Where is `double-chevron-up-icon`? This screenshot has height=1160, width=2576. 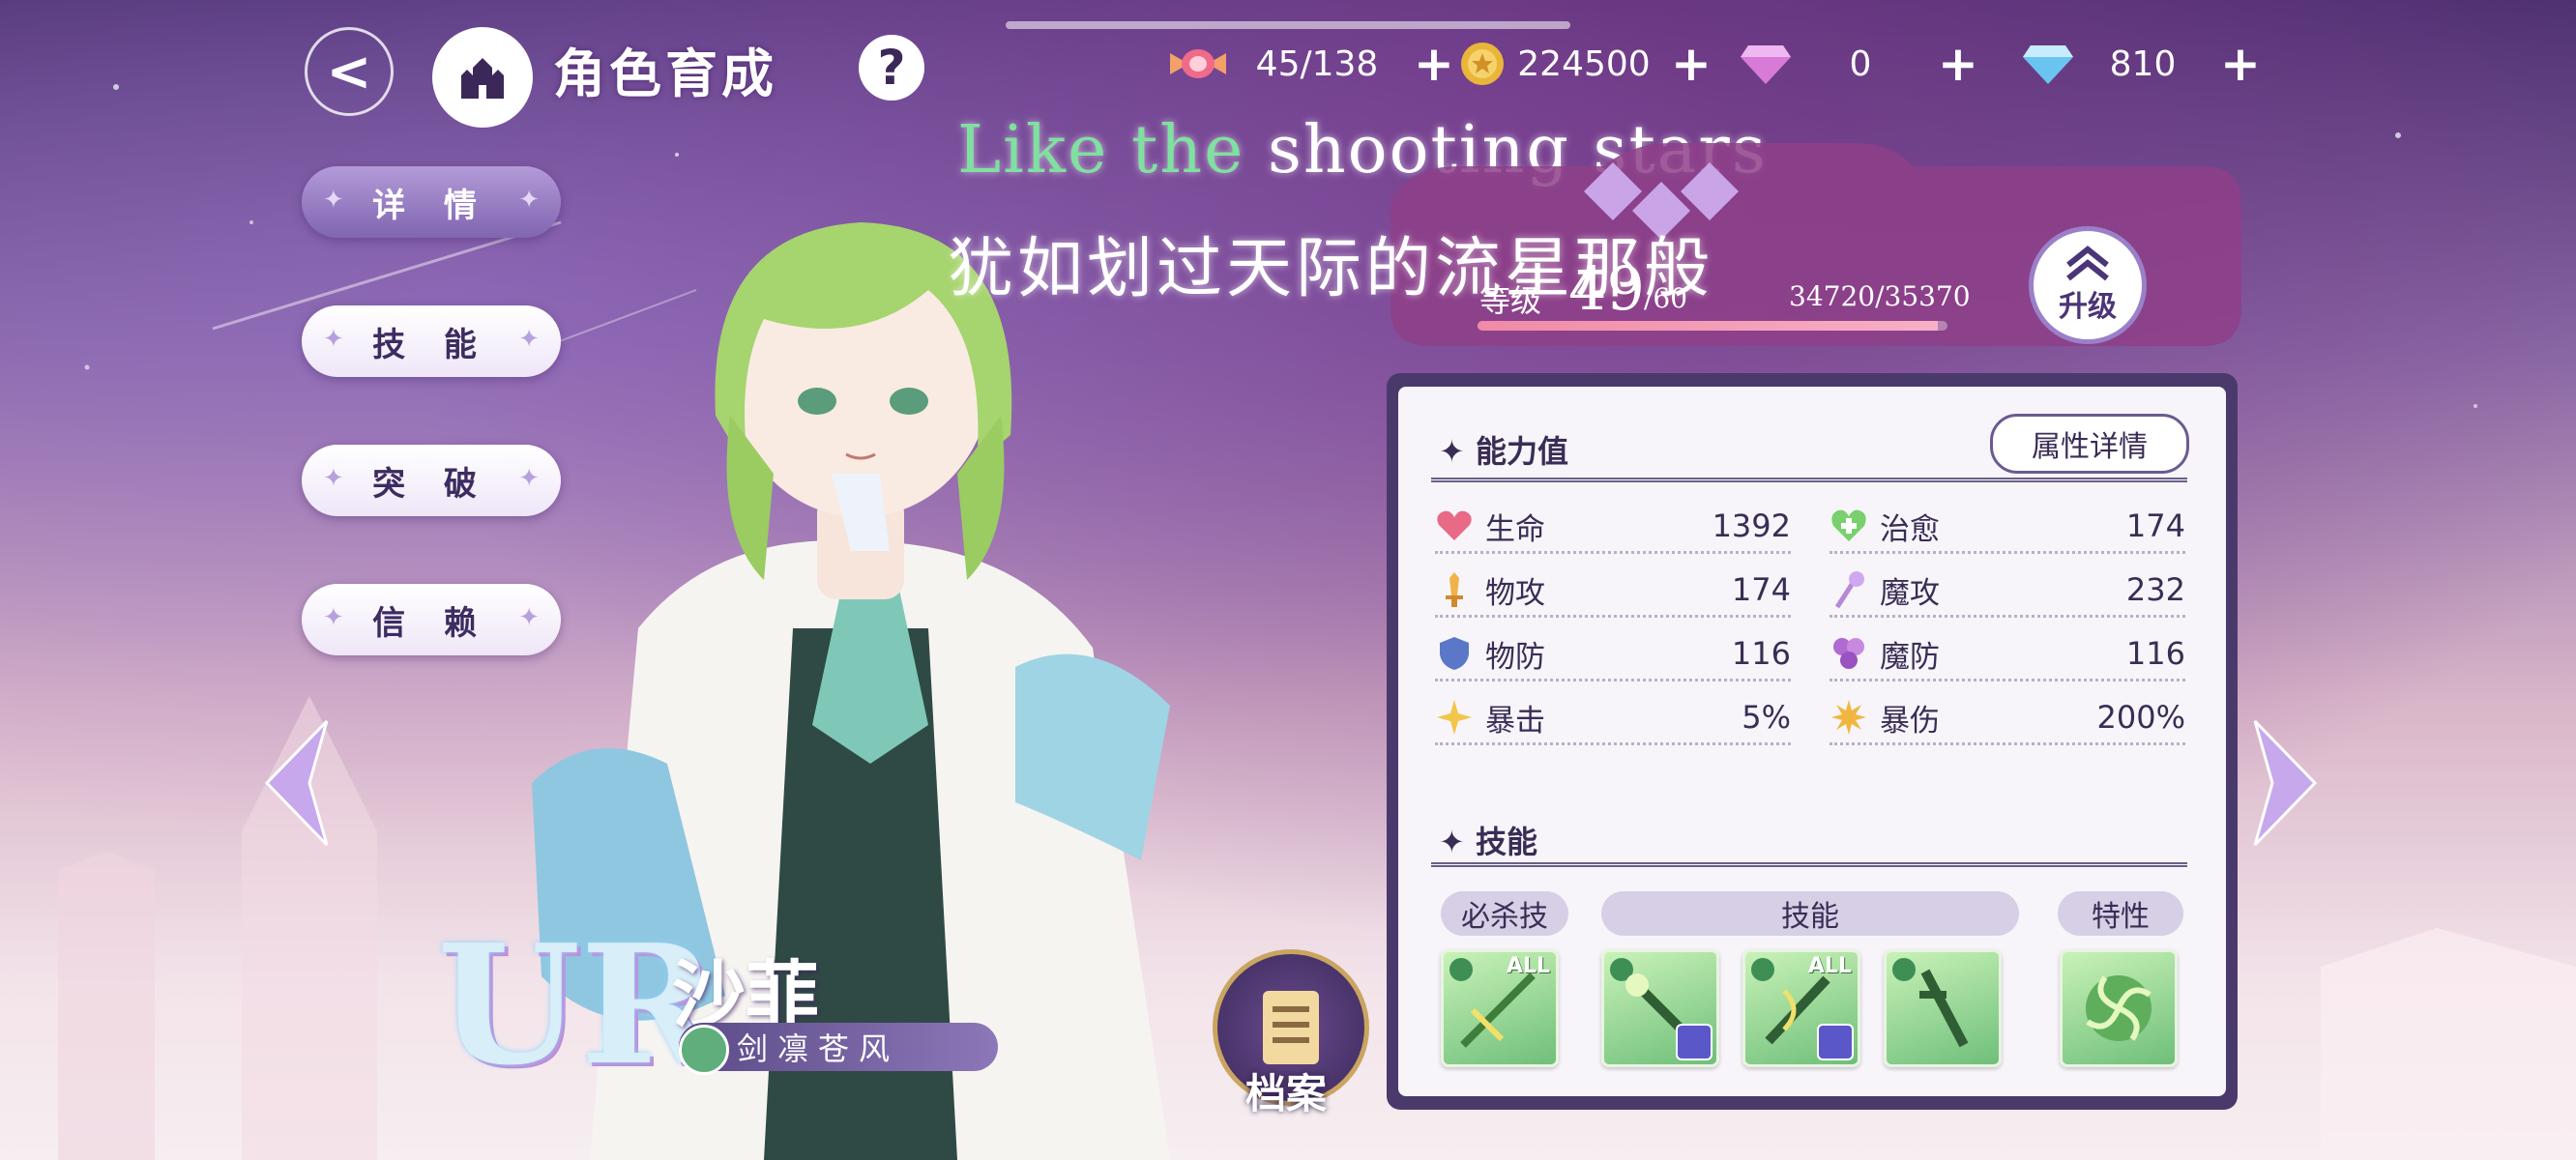 double-chevron-up-icon is located at coordinates (2087, 263).